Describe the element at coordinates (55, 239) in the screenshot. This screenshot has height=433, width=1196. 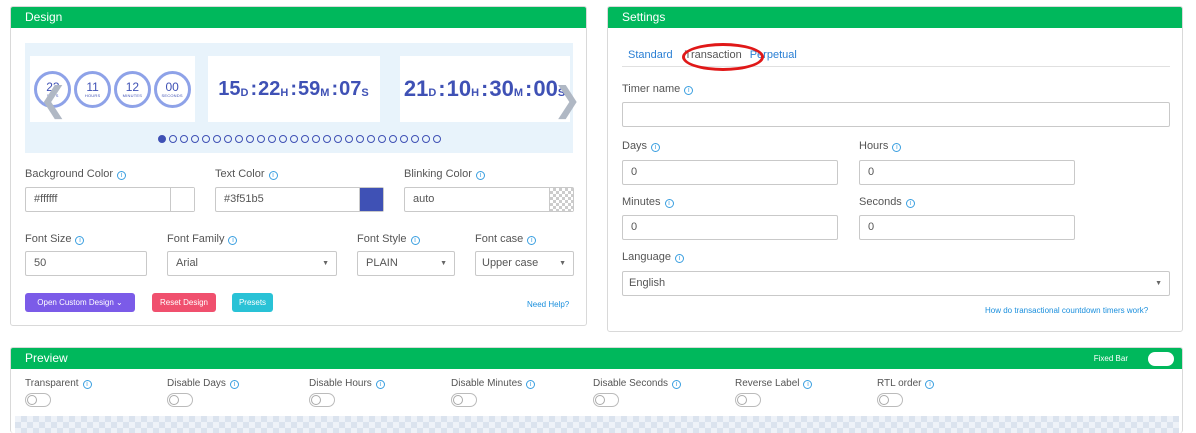
I see `font-size-label: Font Size i` at that location.